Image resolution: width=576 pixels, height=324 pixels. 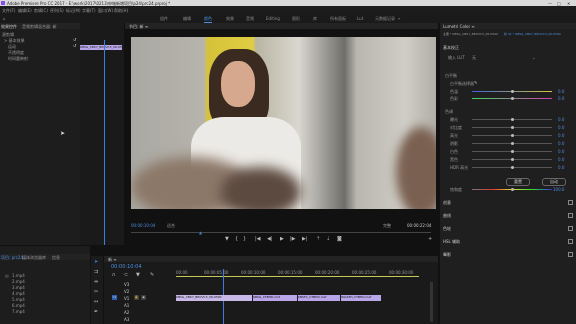 I want to click on tone-hdr-value: 0.0, so click(x=561, y=167).